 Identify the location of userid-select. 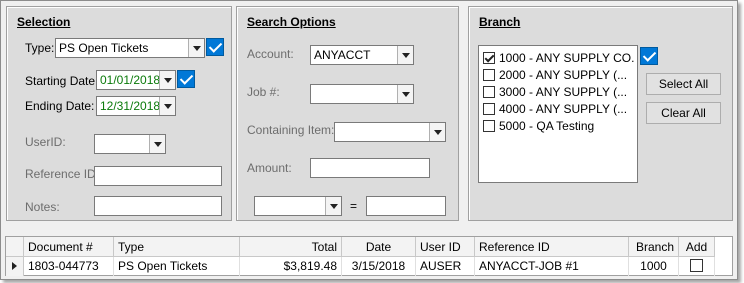
(130, 144).